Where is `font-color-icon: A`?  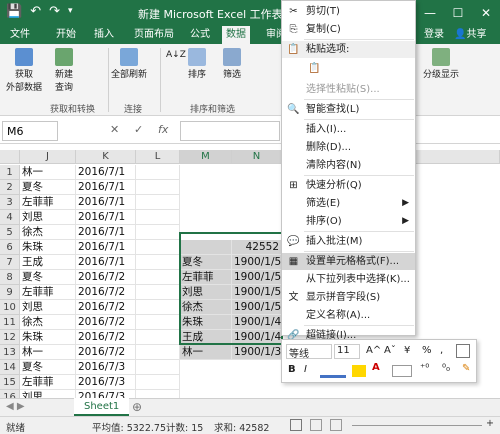
font-color-icon: A is located at coordinates (376, 367).